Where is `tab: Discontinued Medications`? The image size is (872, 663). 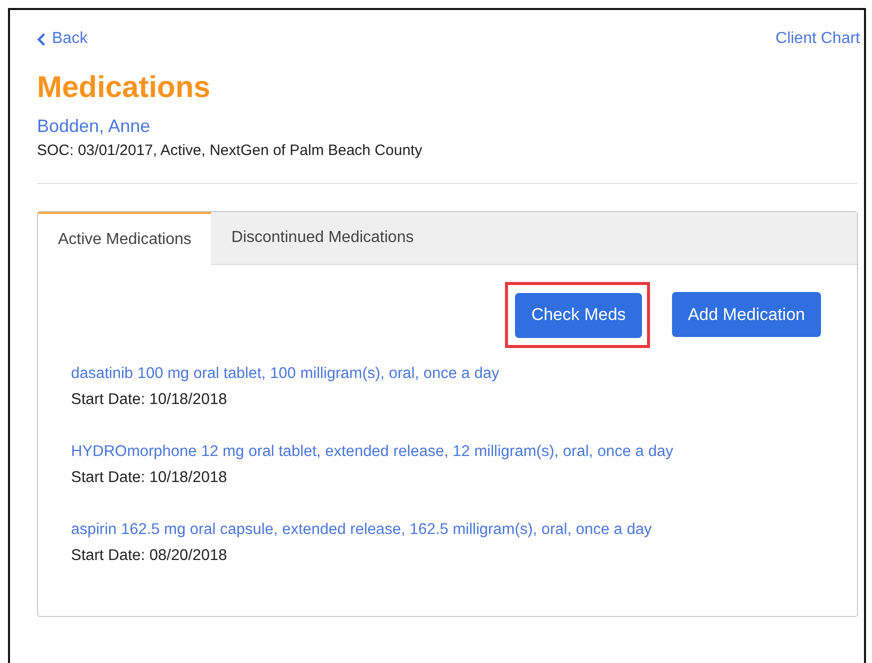 tab: Discontinued Medications is located at coordinates (322, 238).